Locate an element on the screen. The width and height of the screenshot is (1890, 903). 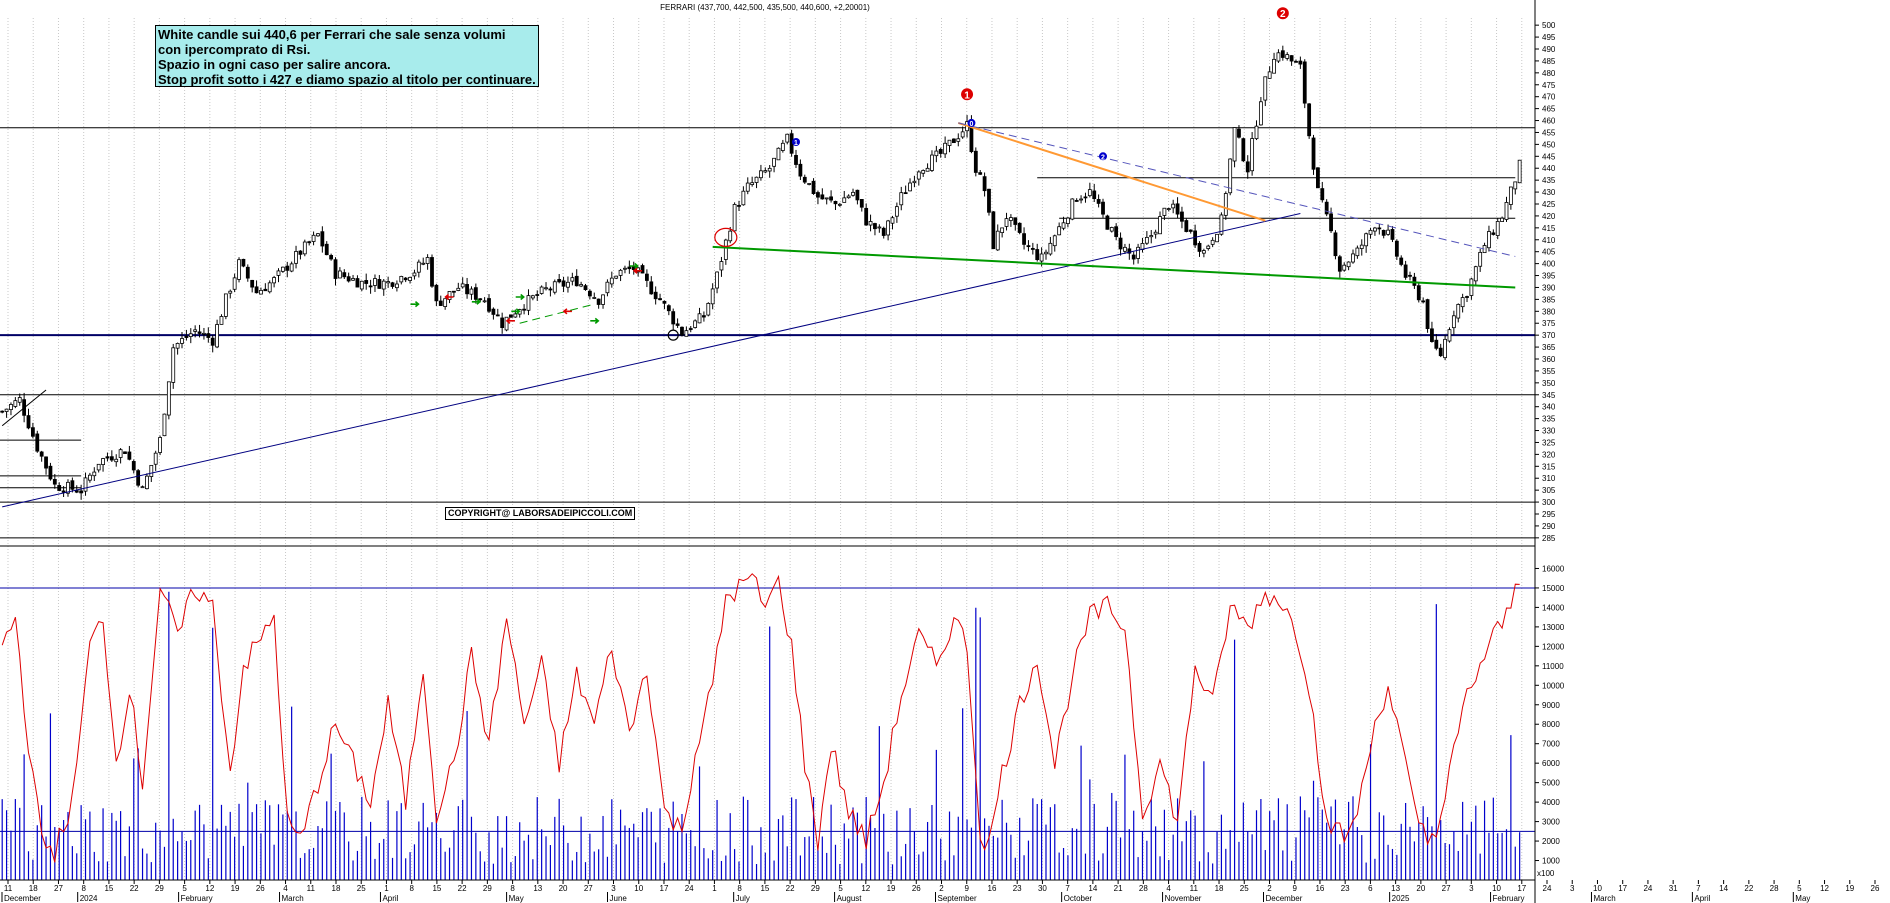
x-day-label: 8 is located at coordinates (411, 888).